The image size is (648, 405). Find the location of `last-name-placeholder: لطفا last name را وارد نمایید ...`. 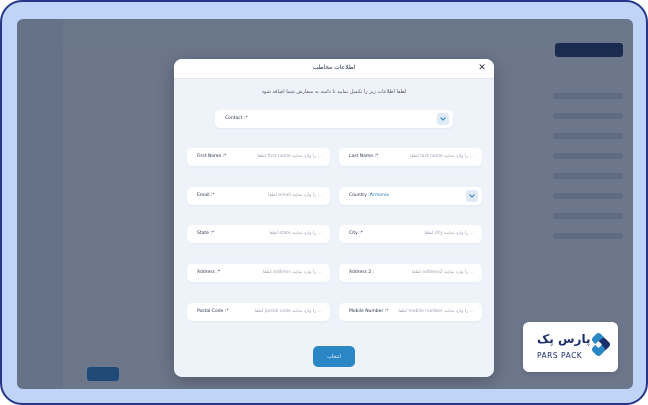

last-name-placeholder: لطفا last name را وارد نمایید ... is located at coordinates (442, 156).